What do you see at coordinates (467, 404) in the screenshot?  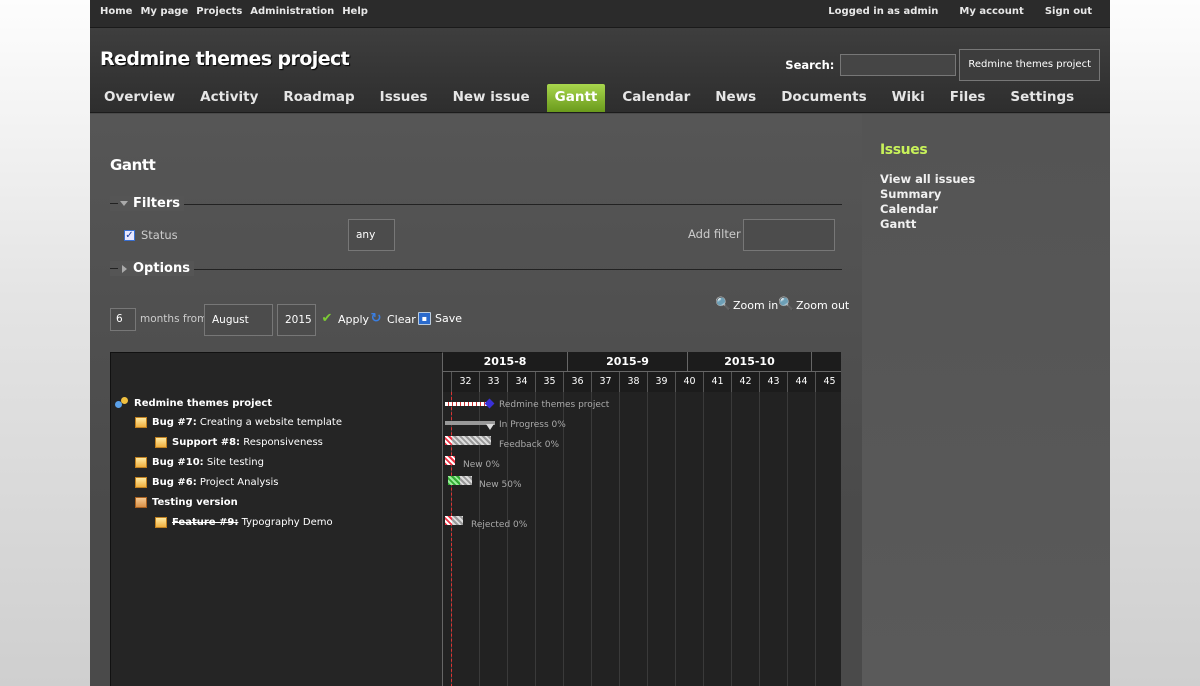 I see `project-bar` at bounding box center [467, 404].